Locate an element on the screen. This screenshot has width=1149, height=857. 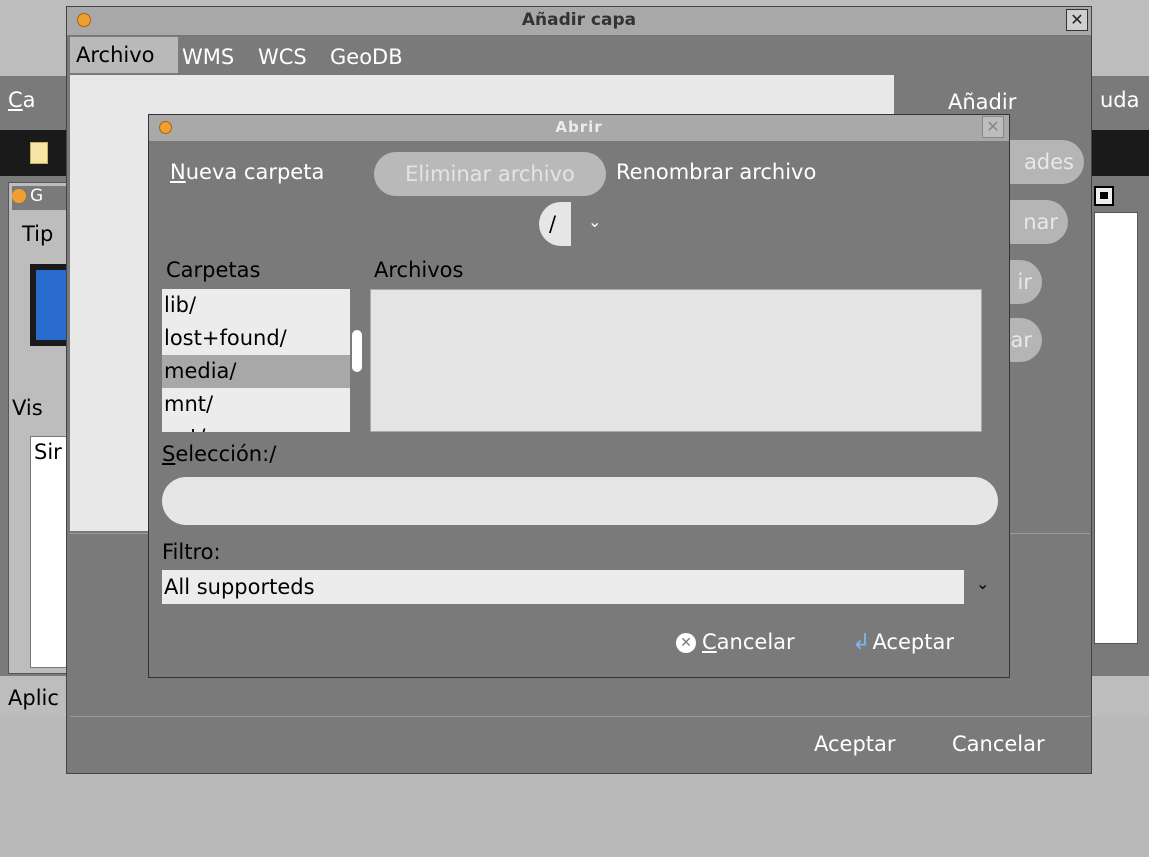
layers-icon is located at coordinates (50, 305).